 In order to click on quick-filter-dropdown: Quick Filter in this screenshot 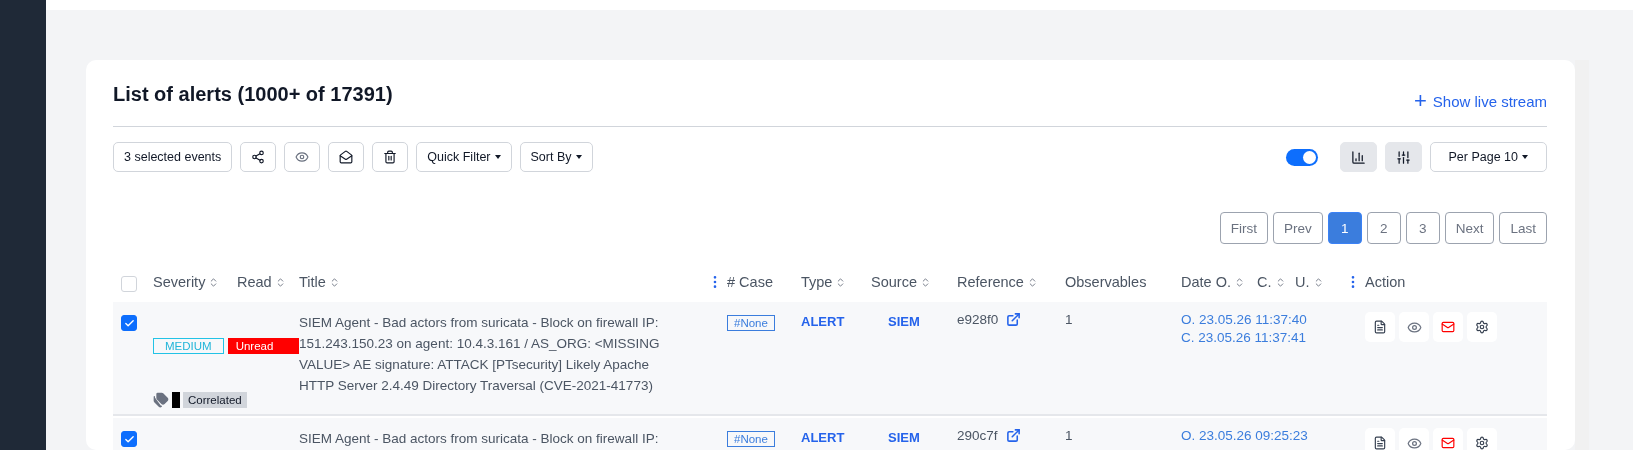, I will do `click(464, 157)`.